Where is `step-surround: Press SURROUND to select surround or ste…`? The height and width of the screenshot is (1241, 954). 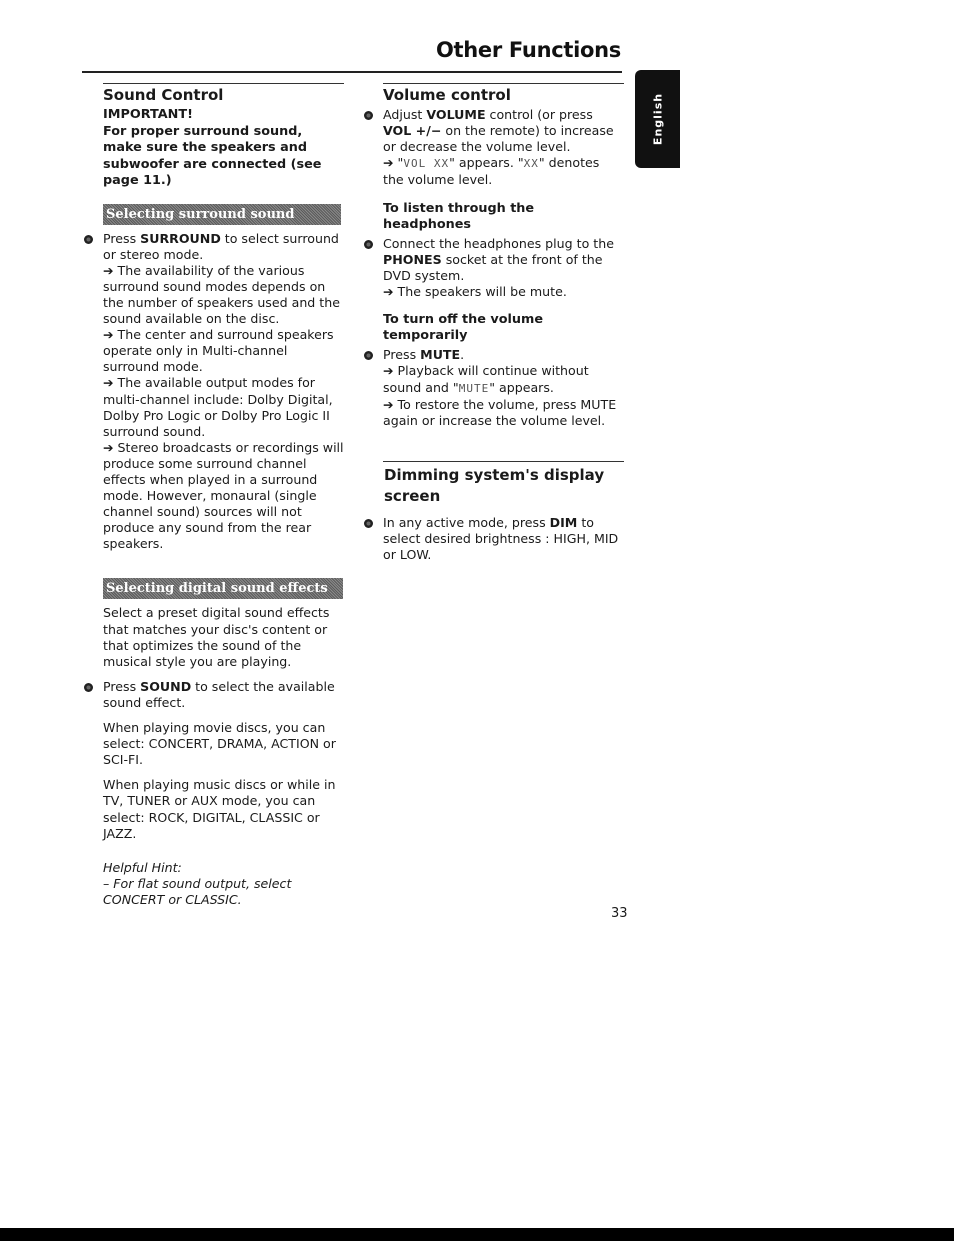
step-surround: Press SURROUND to select surround or ste… is located at coordinates (213, 392).